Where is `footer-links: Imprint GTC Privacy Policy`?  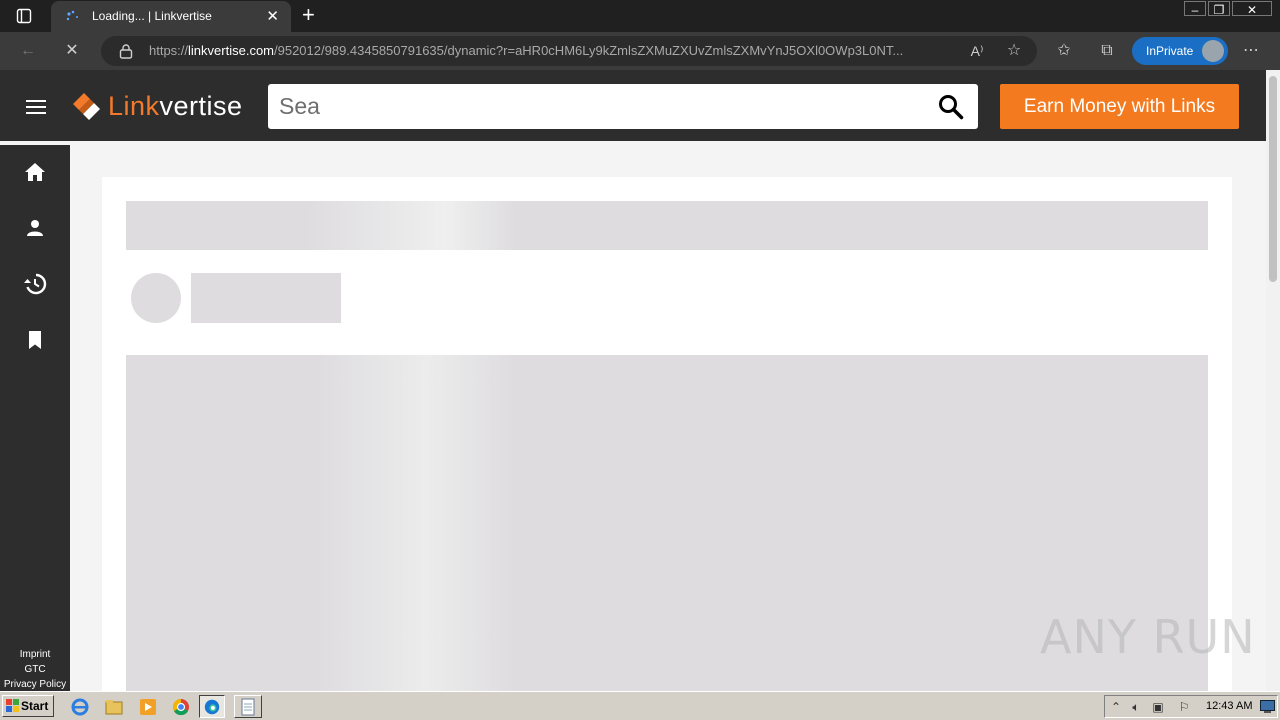
footer-links: Imprint GTC Privacy Policy is located at coordinates (35, 669).